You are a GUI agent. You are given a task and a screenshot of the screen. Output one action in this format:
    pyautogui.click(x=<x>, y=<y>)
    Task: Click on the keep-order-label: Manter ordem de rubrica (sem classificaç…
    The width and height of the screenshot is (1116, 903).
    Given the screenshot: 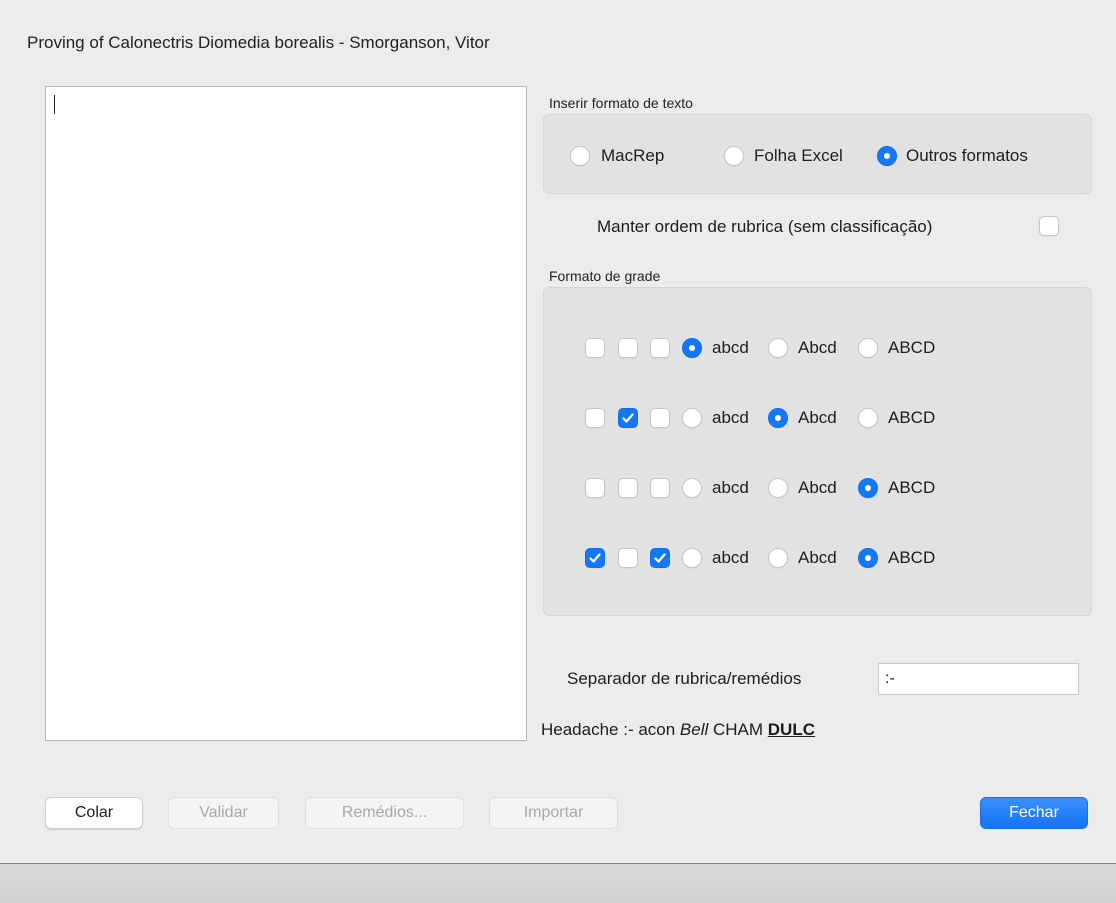 What is the action you would take?
    pyautogui.click(x=764, y=227)
    